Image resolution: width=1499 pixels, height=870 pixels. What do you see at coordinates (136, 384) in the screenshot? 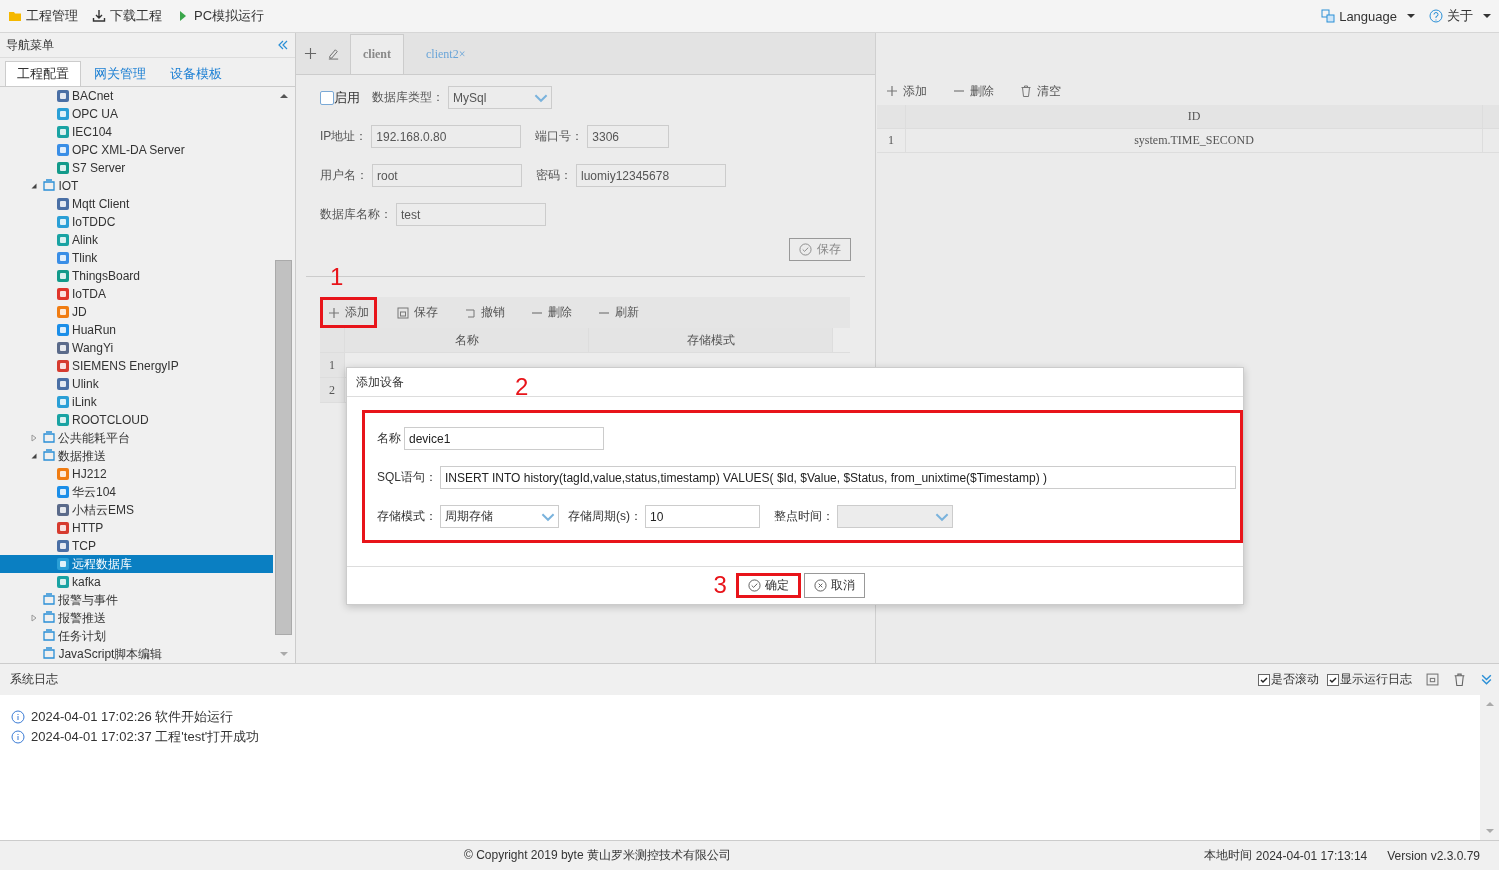
I see `tree-item: Ulink` at bounding box center [136, 384].